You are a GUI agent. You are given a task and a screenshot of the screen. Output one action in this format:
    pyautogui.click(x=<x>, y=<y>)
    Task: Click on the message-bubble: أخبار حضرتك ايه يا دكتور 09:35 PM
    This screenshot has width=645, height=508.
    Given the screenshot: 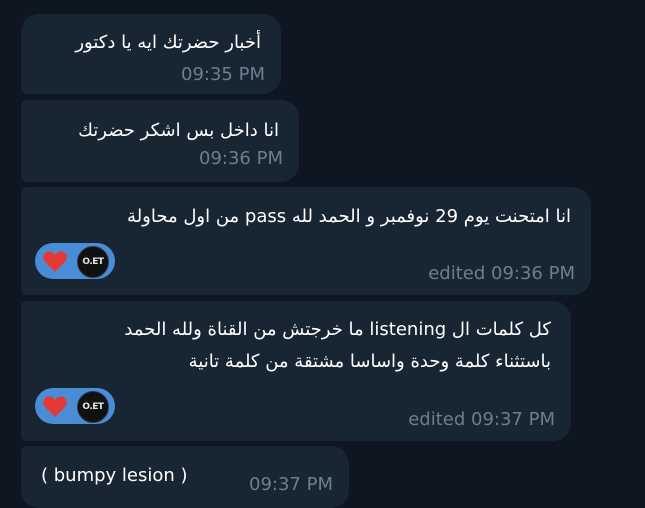 What is the action you would take?
    pyautogui.click(x=151, y=54)
    